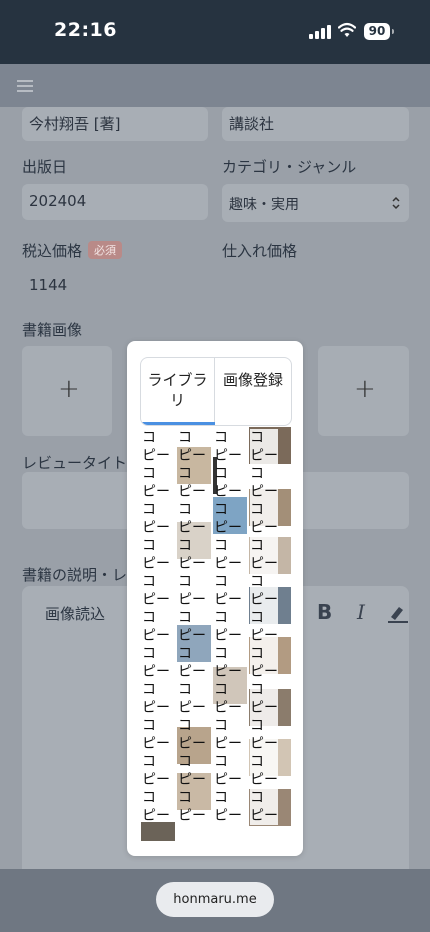 The width and height of the screenshot is (430, 932). What do you see at coordinates (253, 391) in the screenshot?
I see `tab-image-register: 画像登録` at bounding box center [253, 391].